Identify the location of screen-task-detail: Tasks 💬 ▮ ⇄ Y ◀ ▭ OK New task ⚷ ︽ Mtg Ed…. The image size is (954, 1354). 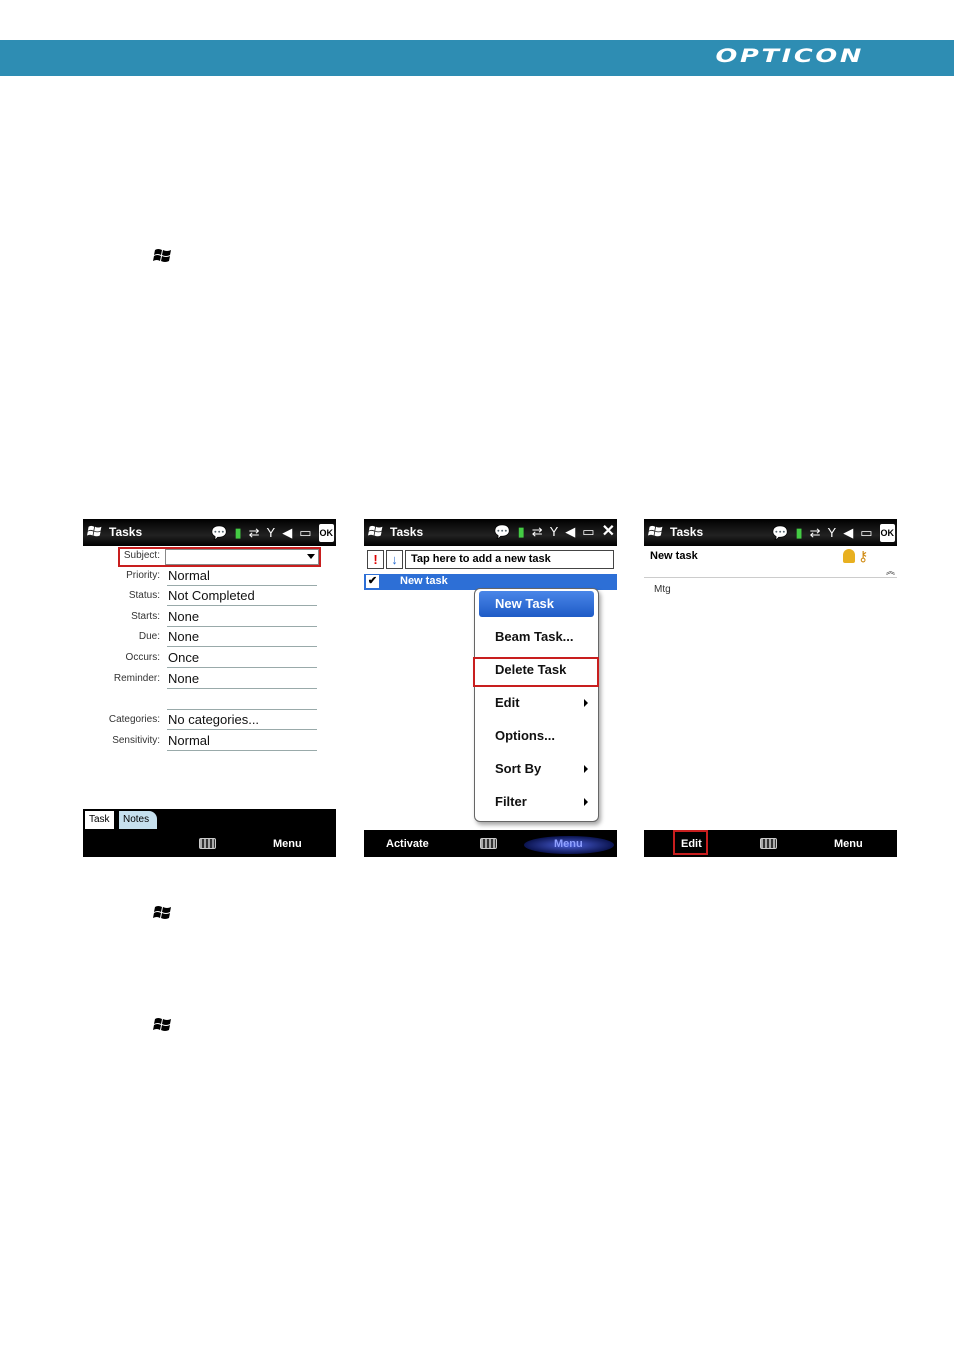
(770, 688).